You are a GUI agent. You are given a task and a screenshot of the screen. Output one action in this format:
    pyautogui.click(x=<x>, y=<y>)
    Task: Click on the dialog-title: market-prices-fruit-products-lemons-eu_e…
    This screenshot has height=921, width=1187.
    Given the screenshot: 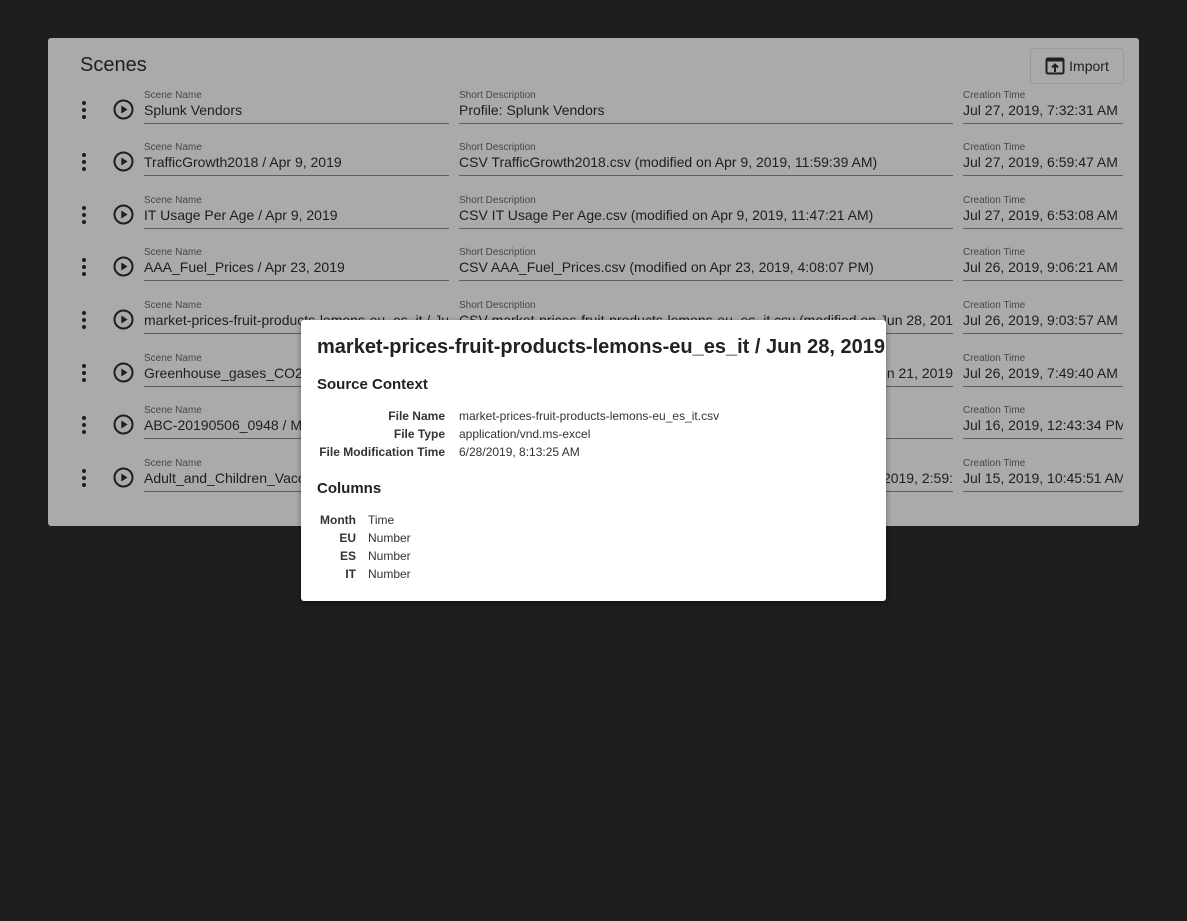 What is the action you would take?
    pyautogui.click(x=601, y=347)
    